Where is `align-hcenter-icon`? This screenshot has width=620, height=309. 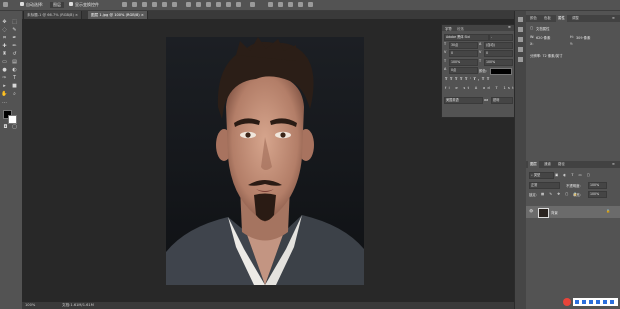 align-hcenter-icon is located at coordinates (164, 4).